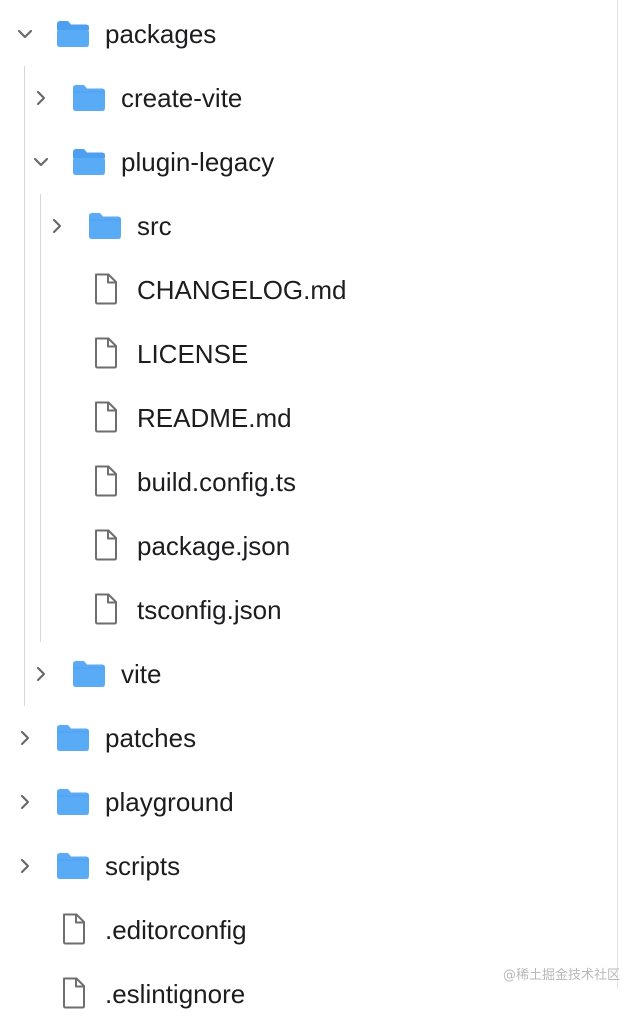 This screenshot has width=626, height=1026. I want to click on folder-row-plugin-legacy: plugin-legacy, so click(308, 162).